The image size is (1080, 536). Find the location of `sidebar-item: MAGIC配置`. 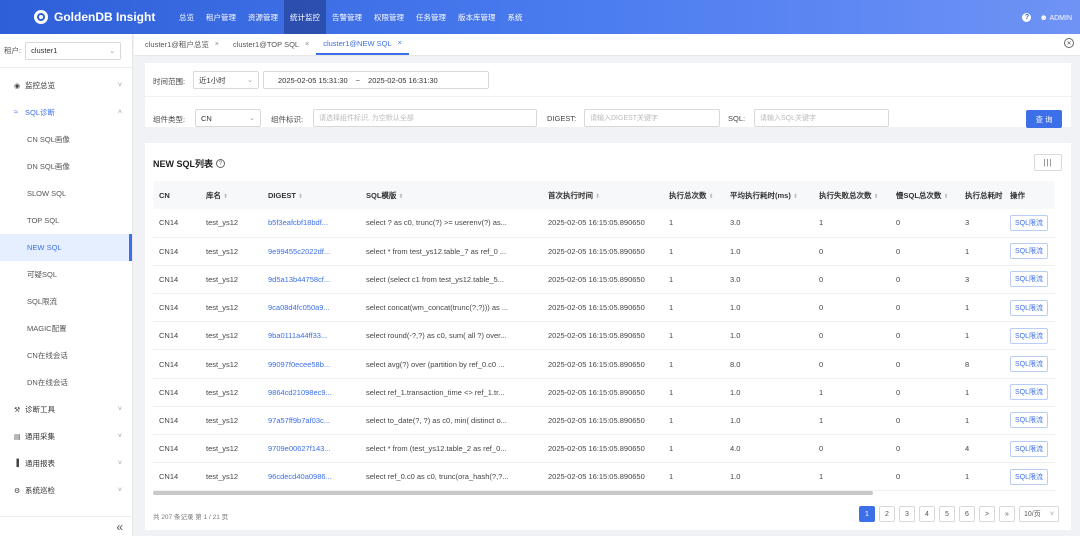

sidebar-item: MAGIC配置 is located at coordinates (66, 328).